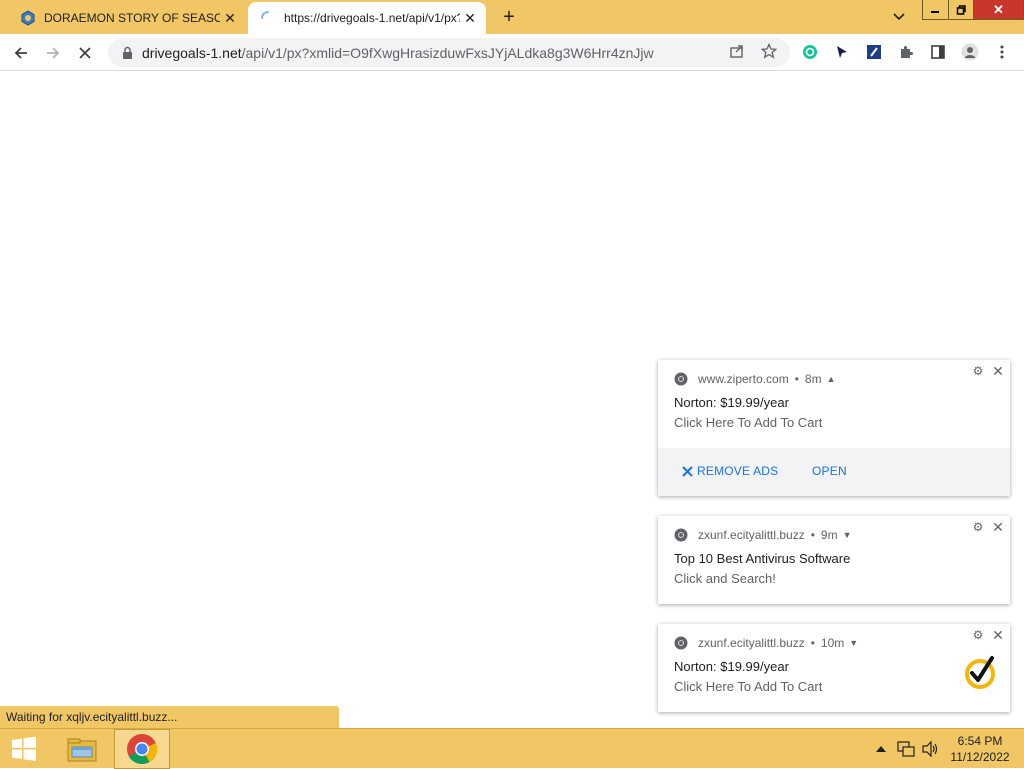 Image resolution: width=1024 pixels, height=769 pixels. Describe the element at coordinates (874, 52) in the screenshot. I see `blue-square-extension-icon` at that location.